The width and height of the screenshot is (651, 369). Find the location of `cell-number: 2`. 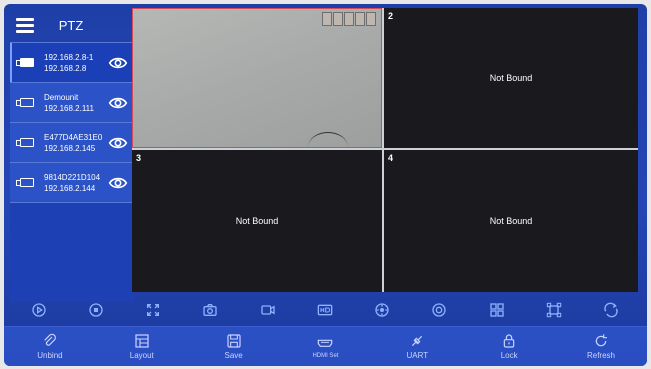

cell-number: 2 is located at coordinates (391, 16).